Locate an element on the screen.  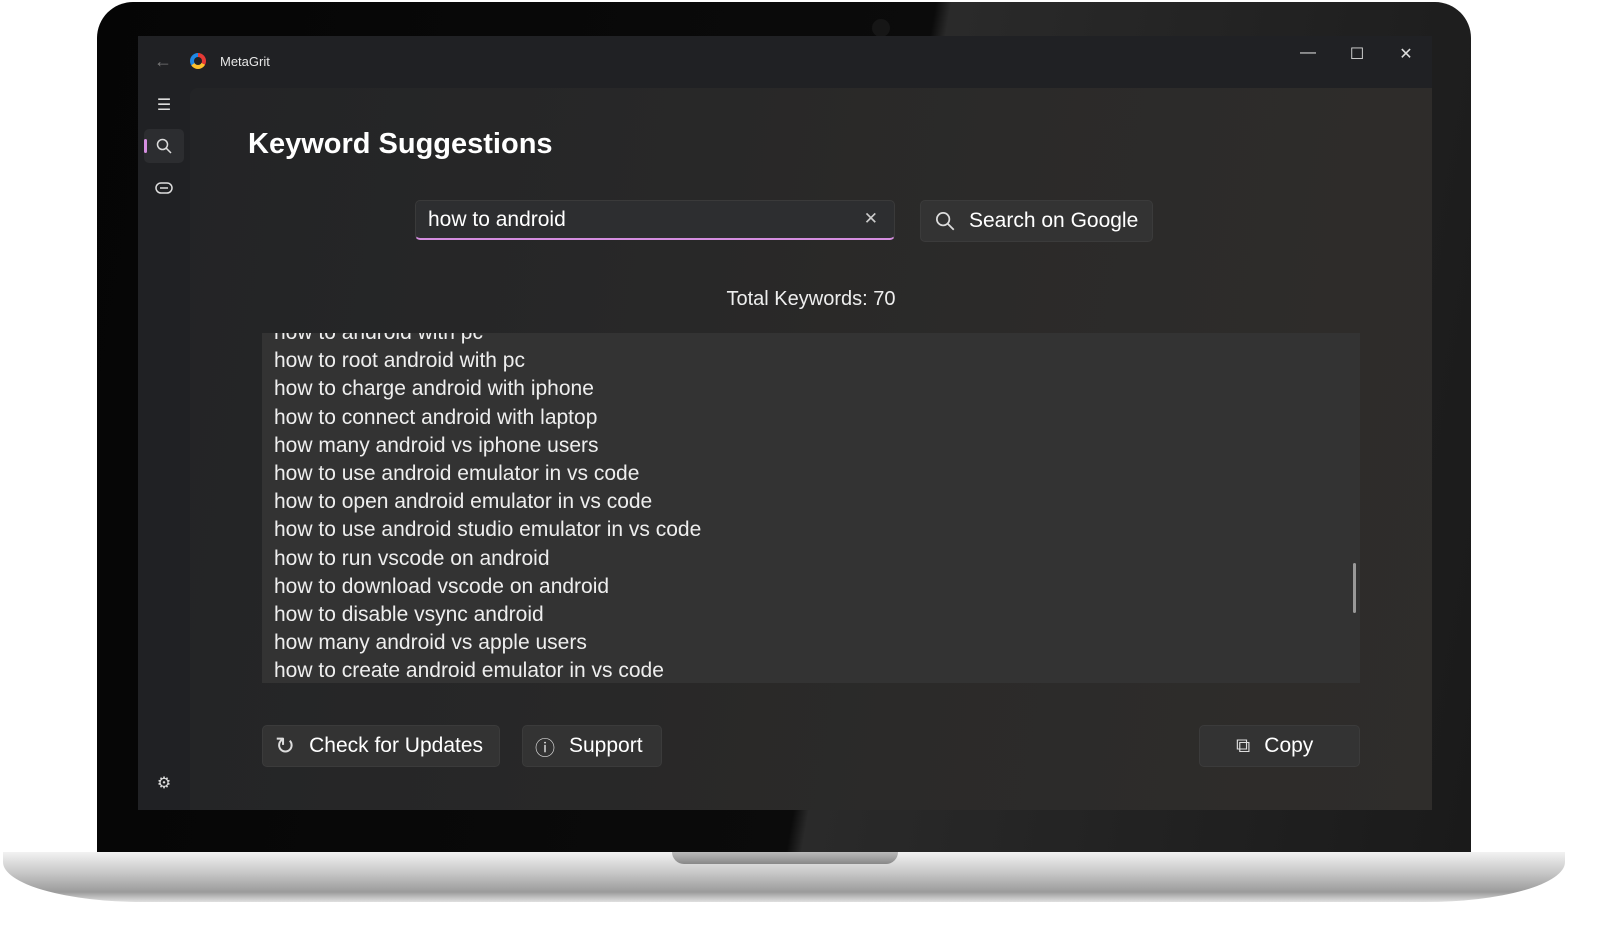
copy-button: ⧉ Copy is located at coordinates (1279, 746).